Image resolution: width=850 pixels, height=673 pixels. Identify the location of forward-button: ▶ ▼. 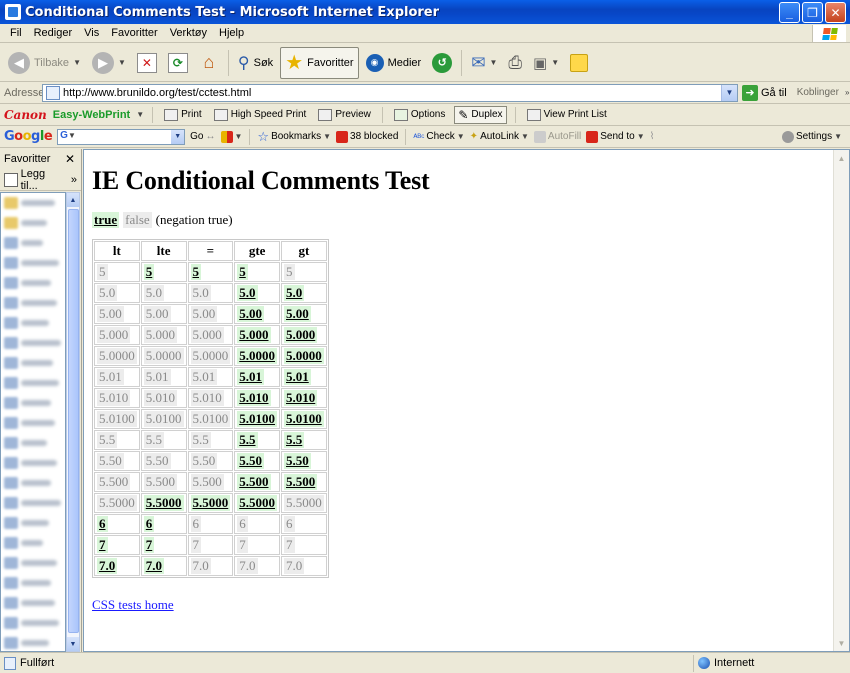
(109, 63).